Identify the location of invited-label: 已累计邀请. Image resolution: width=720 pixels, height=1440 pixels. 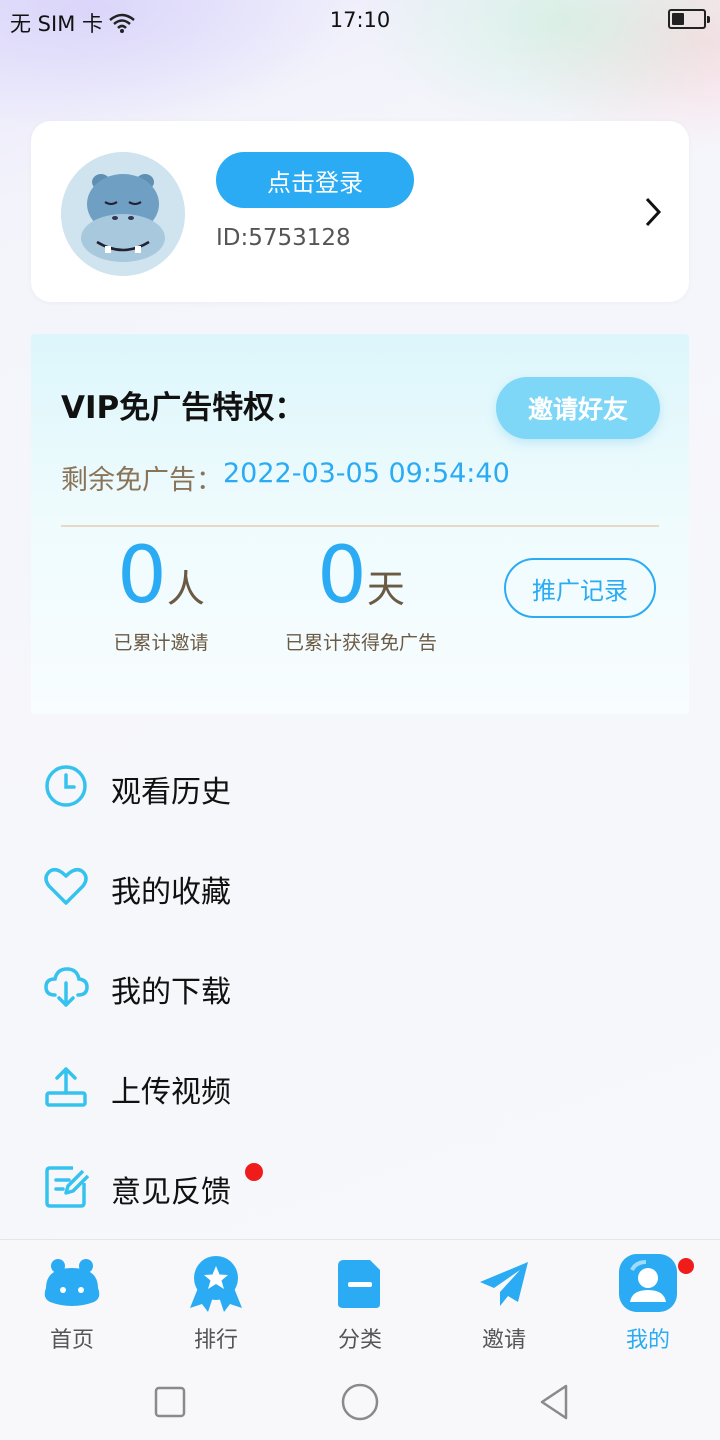
(161, 643).